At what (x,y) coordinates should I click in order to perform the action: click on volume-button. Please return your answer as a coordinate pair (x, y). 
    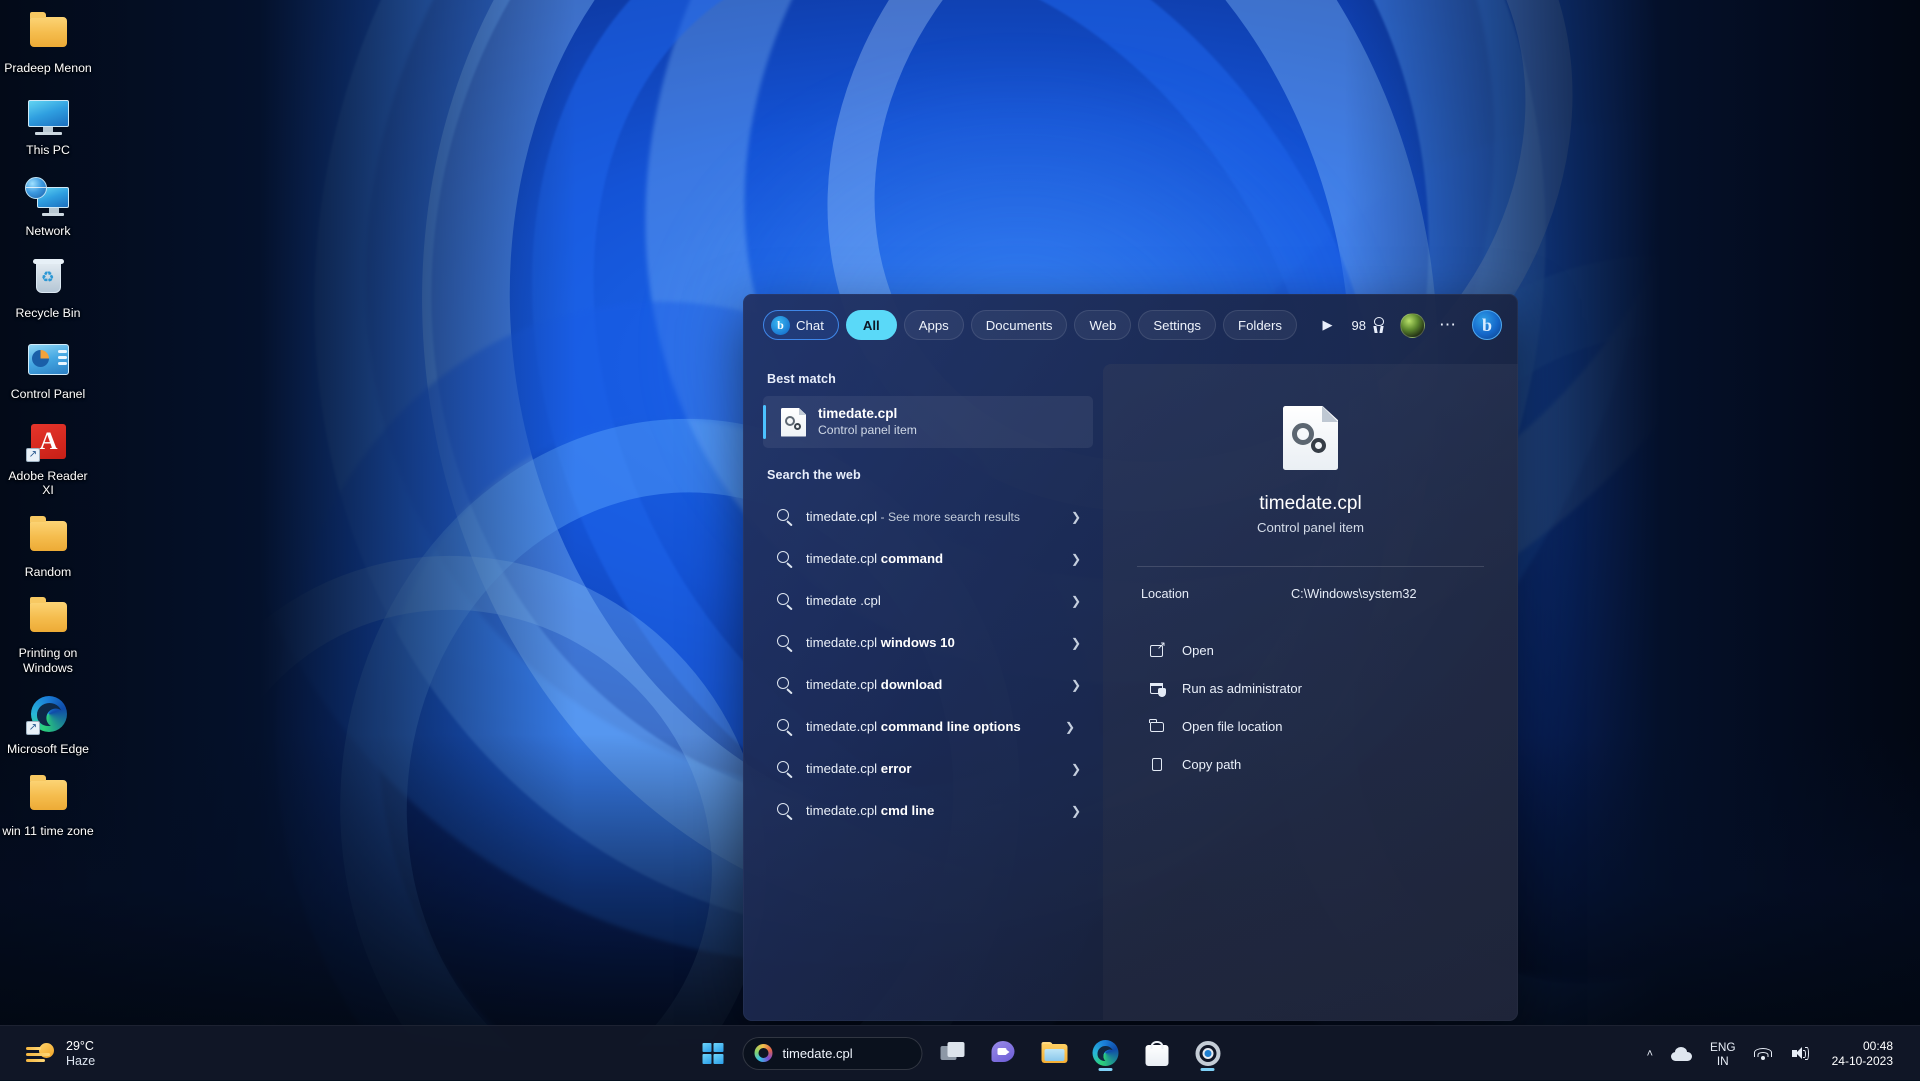
    Looking at the image, I should click on (1800, 1054).